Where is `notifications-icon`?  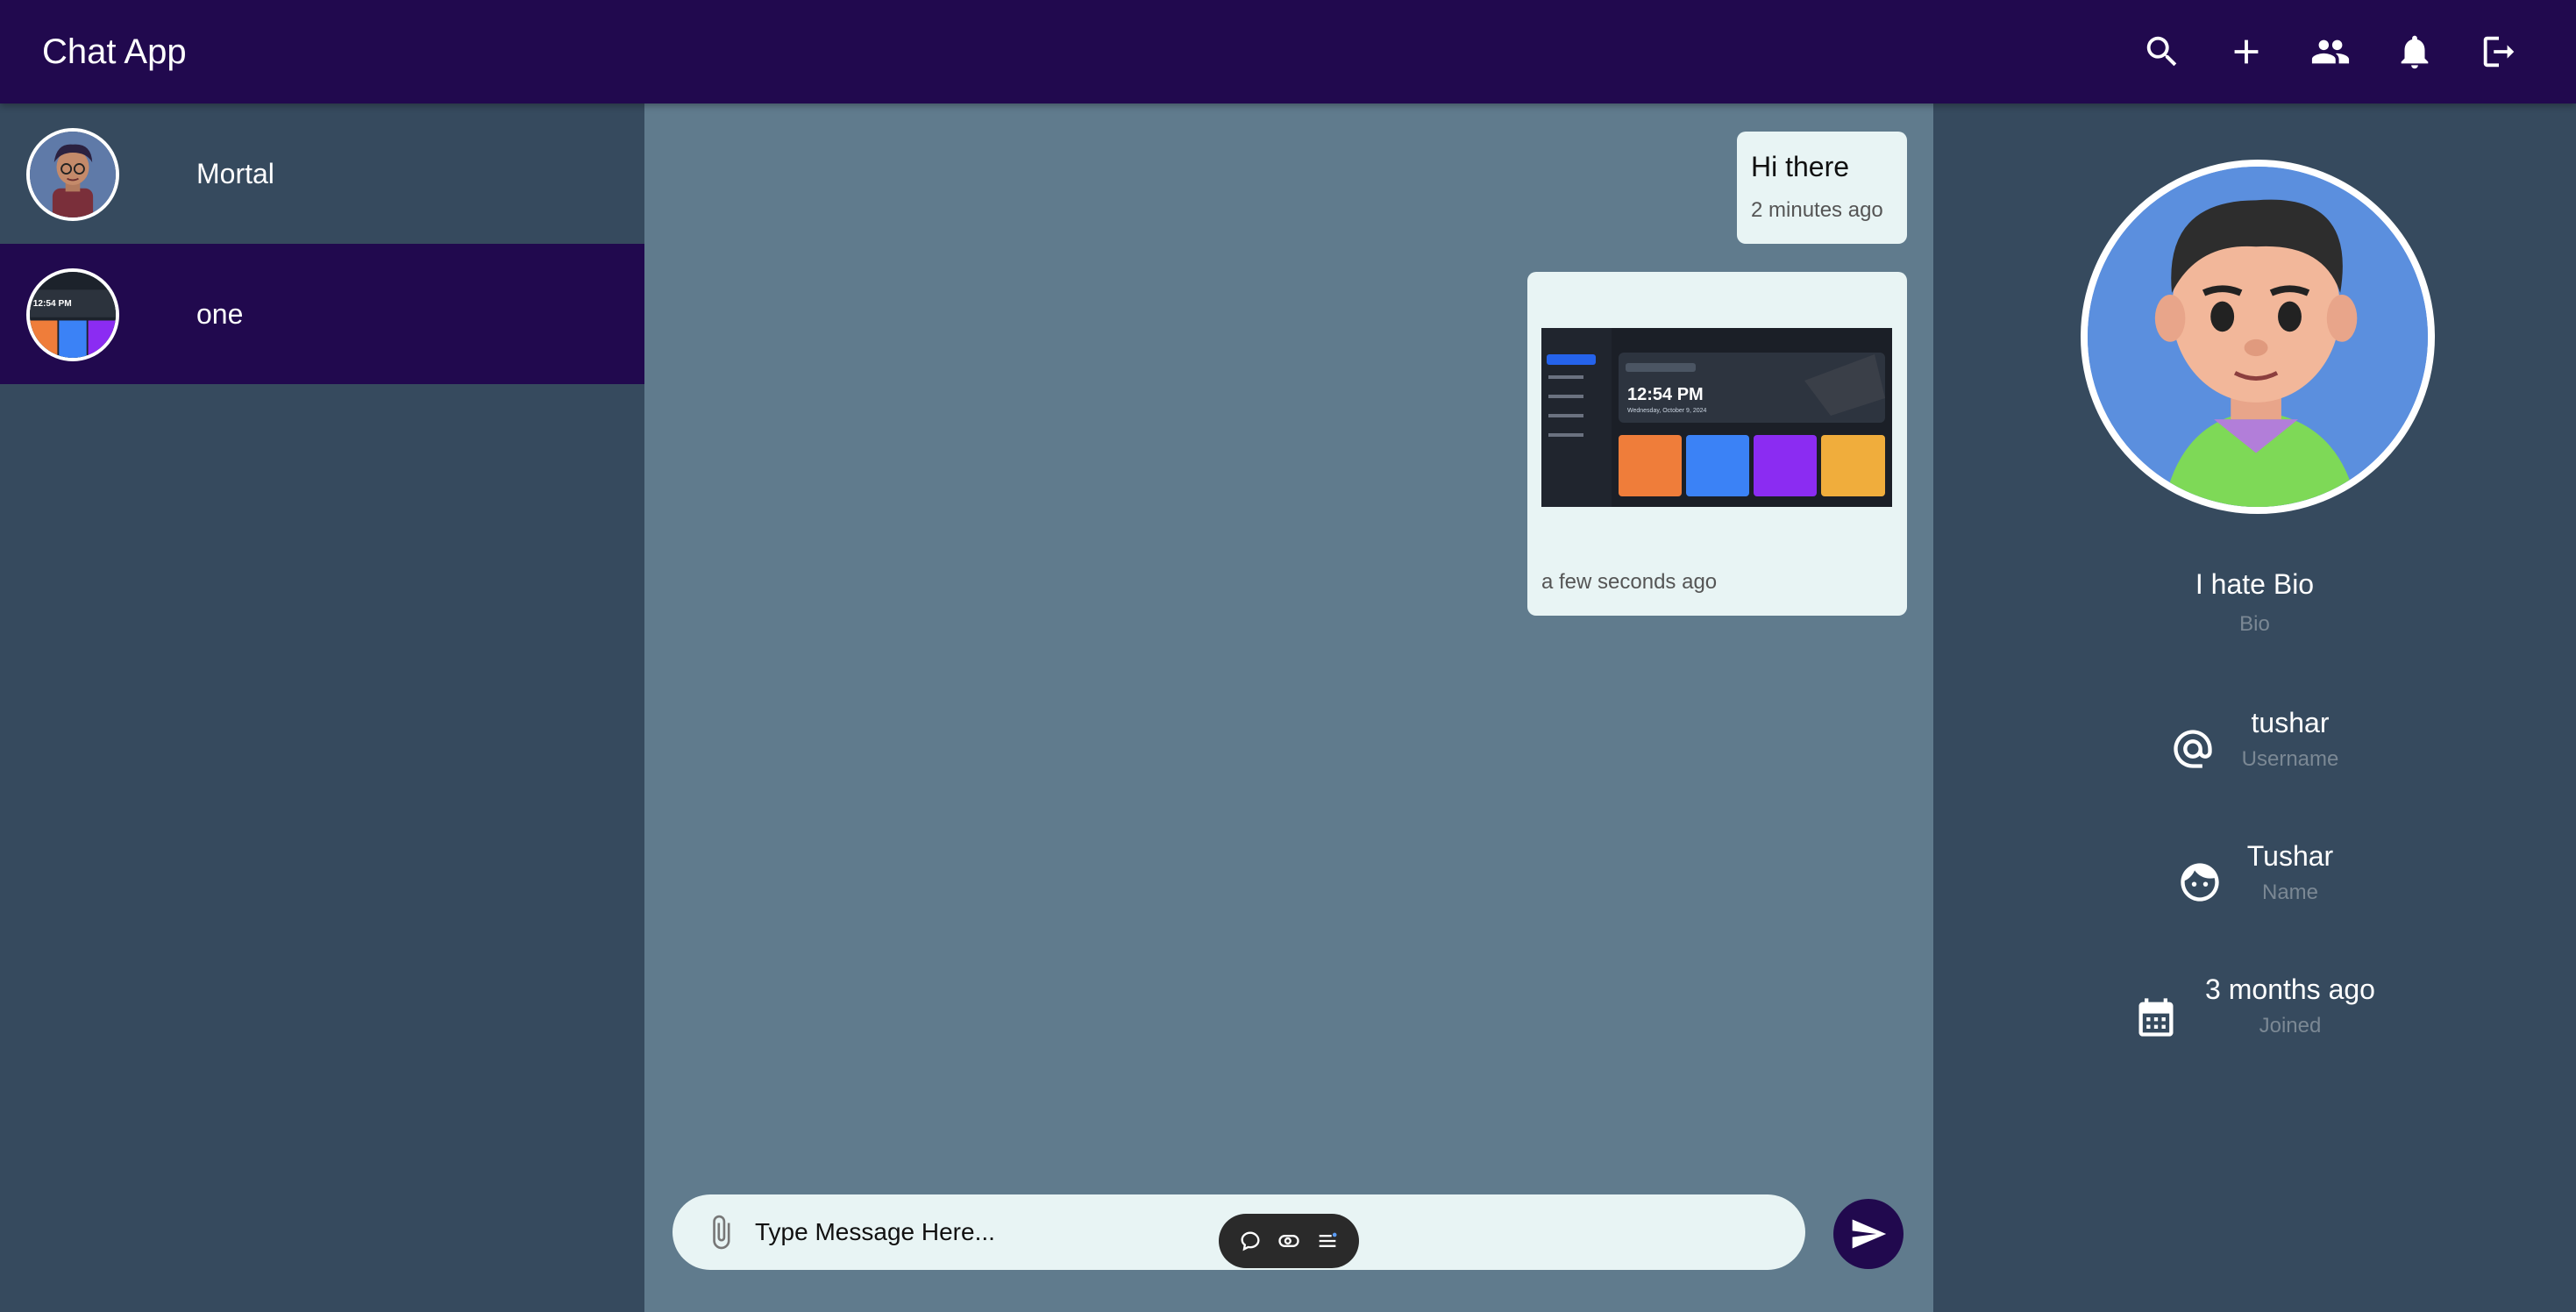 notifications-icon is located at coordinates (2415, 52).